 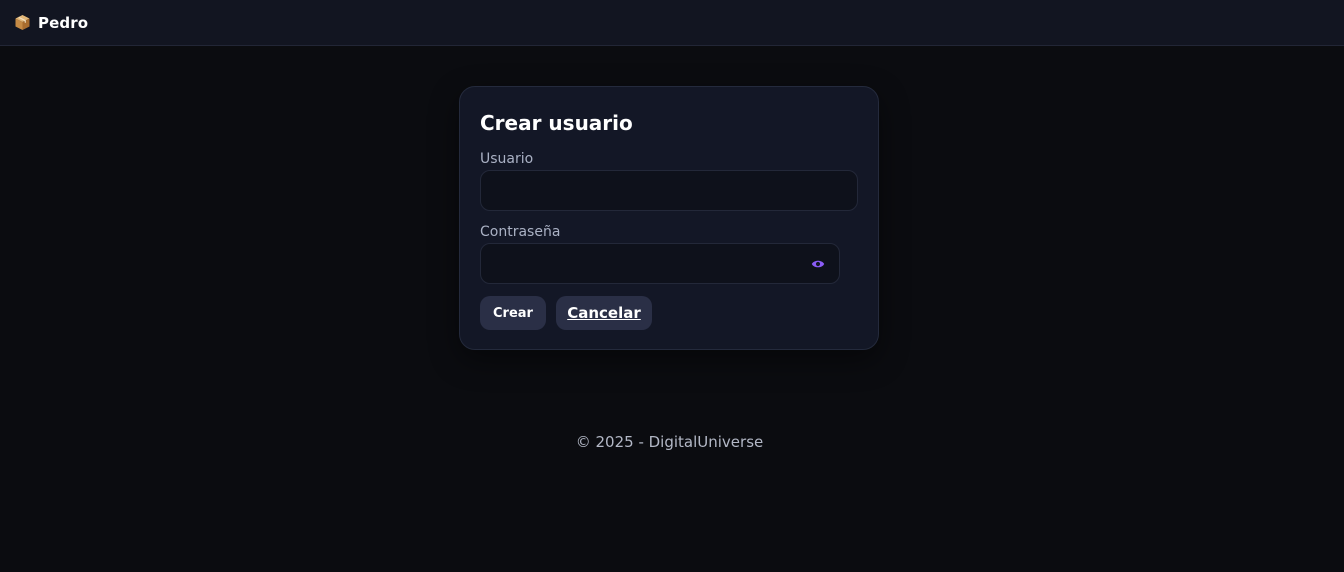 I want to click on brand-link: Pedro, so click(x=51, y=23).